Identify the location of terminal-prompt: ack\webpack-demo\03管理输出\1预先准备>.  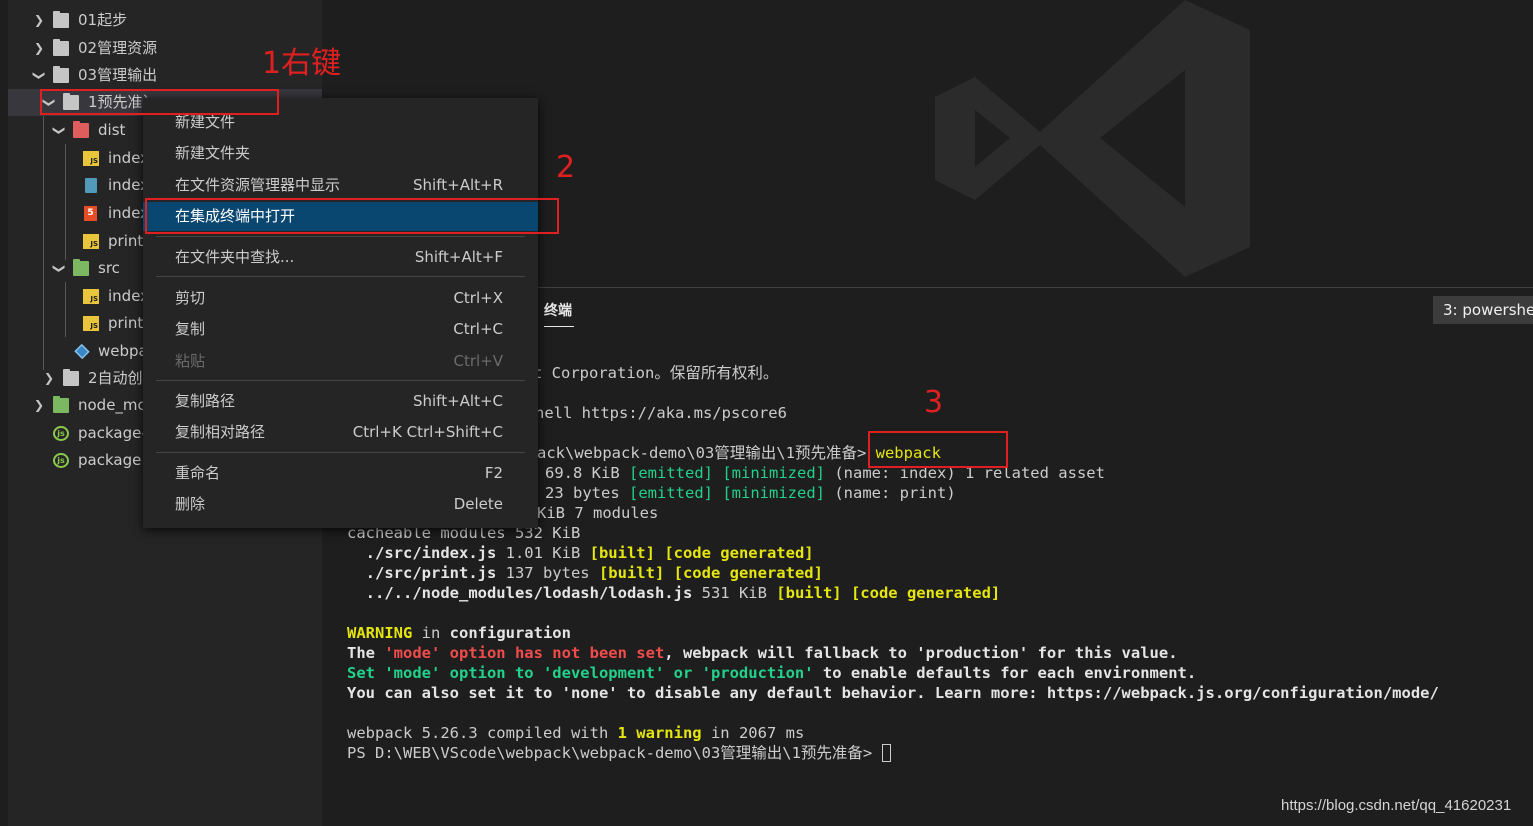
(706, 453).